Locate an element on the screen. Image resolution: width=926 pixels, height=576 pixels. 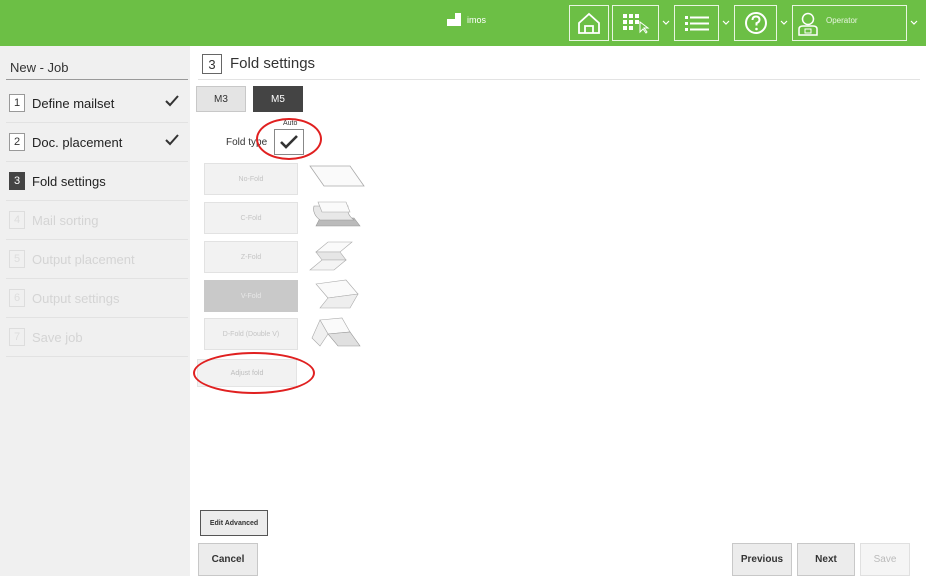
help-button is located at coordinates (755, 23).